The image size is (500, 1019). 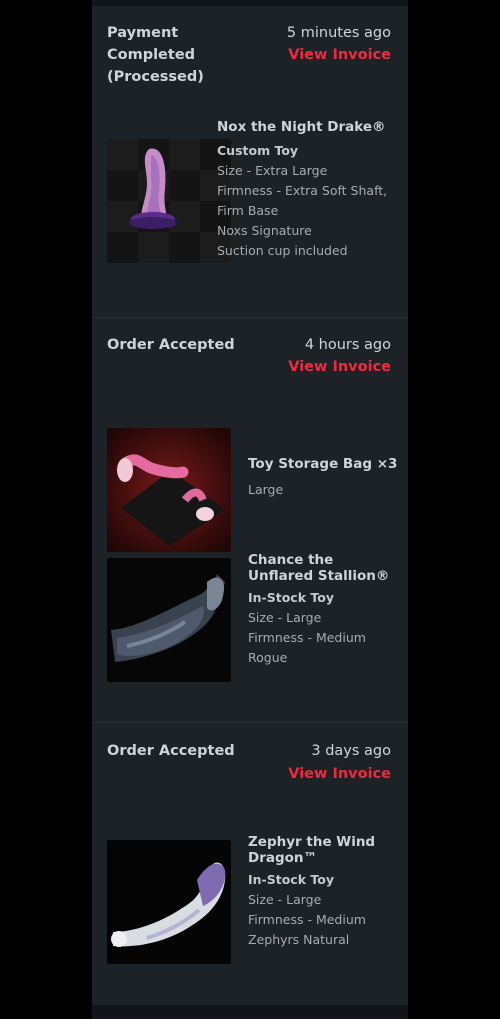 What do you see at coordinates (266, 489) in the screenshot?
I see `item-size: Large` at bounding box center [266, 489].